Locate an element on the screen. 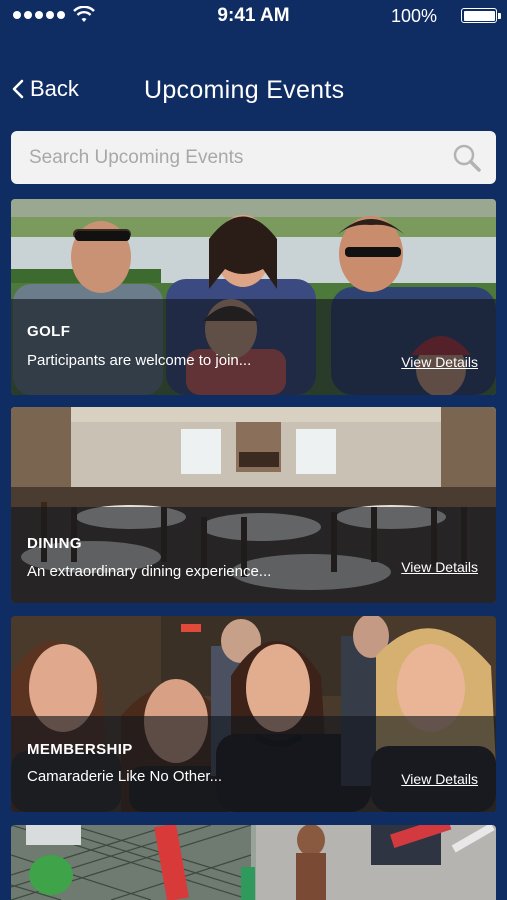 The image size is (507, 900). navigation-bar: Back Upcoming Events is located at coordinates (253, 92).